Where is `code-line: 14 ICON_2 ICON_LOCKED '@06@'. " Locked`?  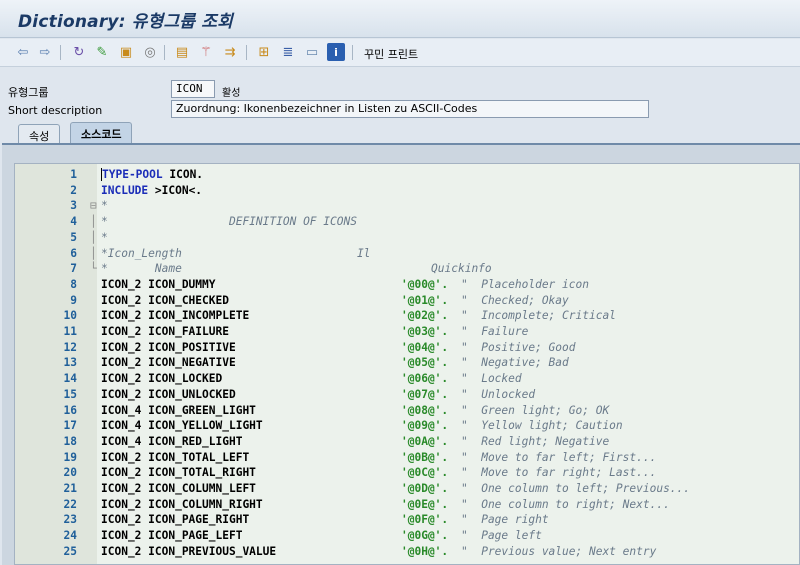
code-line: 14 ICON_2 ICON_LOCKED '@06@'. " Locked is located at coordinates (407, 380).